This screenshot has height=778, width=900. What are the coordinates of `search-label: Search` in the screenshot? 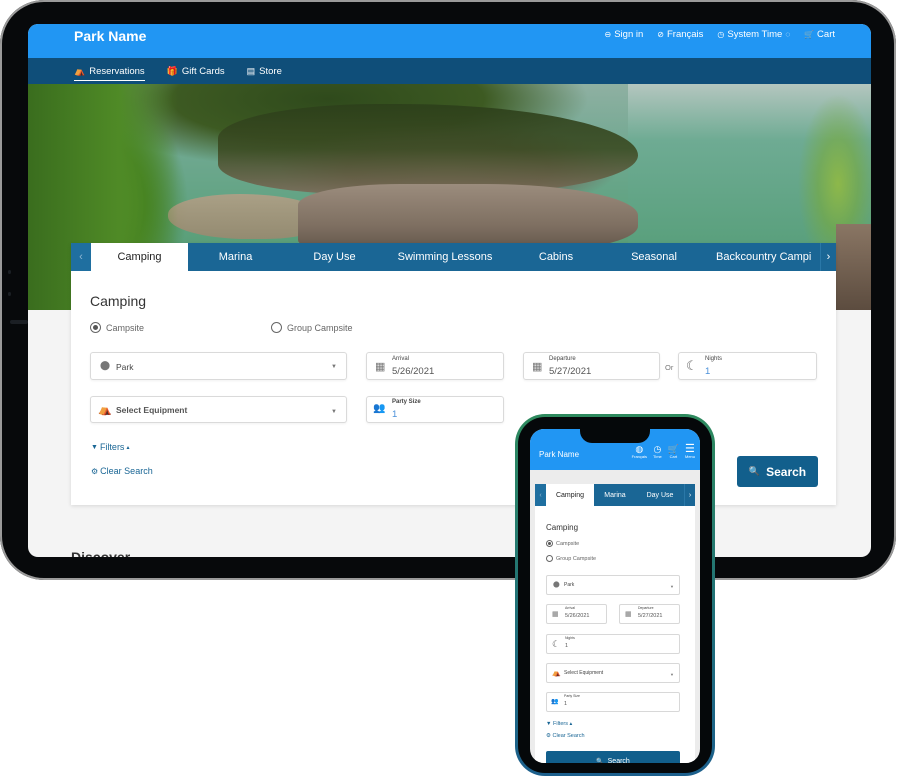 It's located at (786, 471).